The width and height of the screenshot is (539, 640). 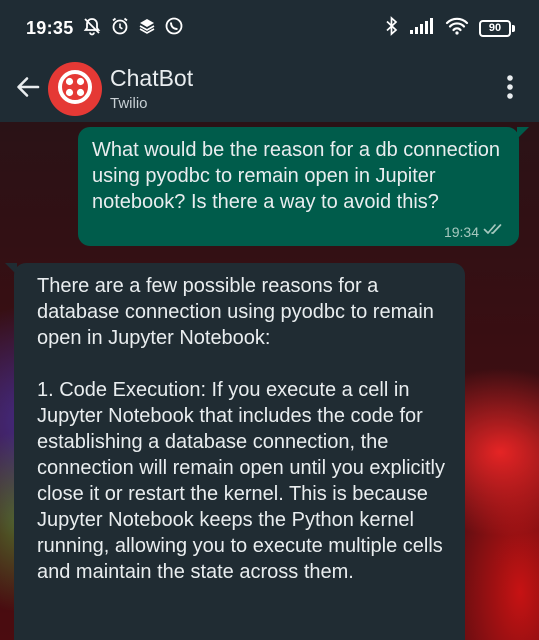 I want to click on alarm-icon, so click(x=120, y=28).